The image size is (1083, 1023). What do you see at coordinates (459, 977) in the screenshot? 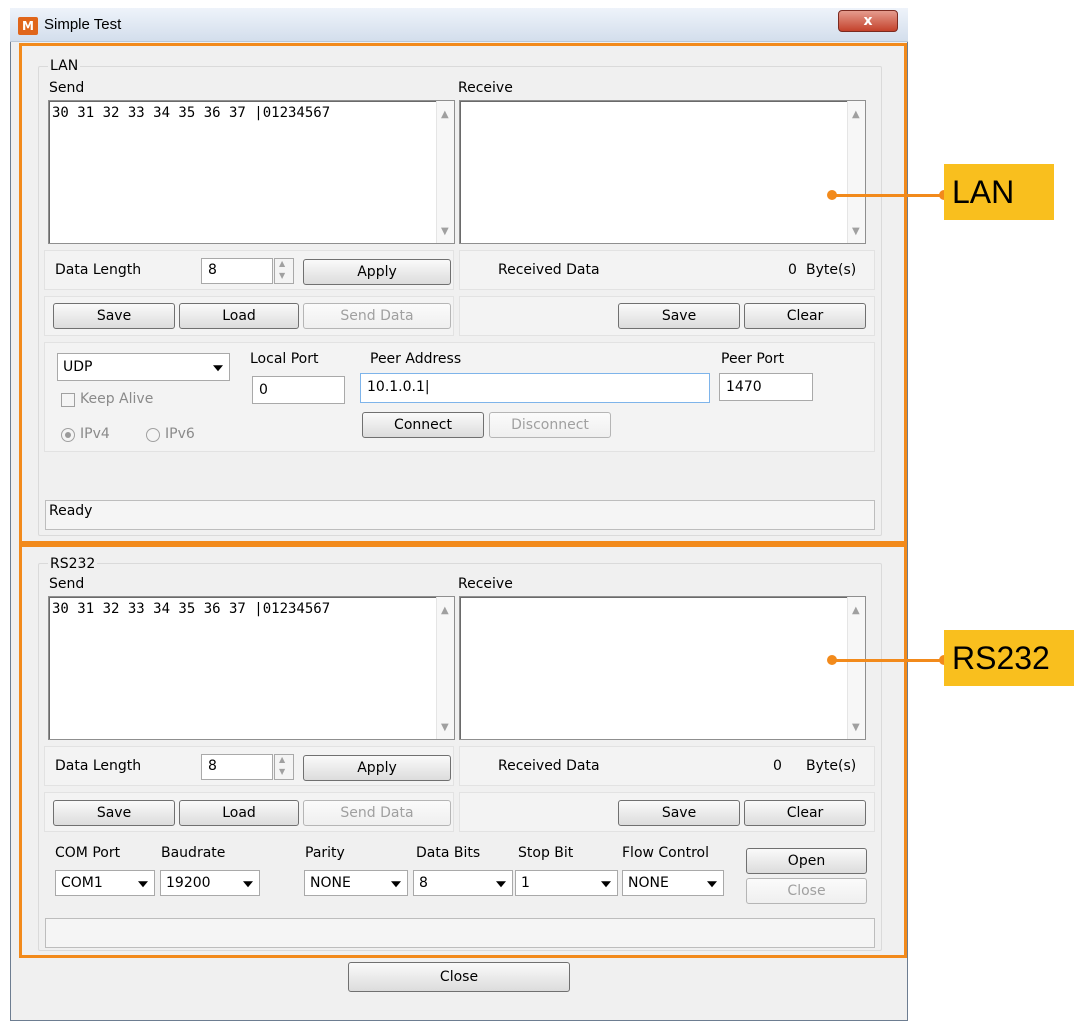
I see `dialog-close-button: Close` at bounding box center [459, 977].